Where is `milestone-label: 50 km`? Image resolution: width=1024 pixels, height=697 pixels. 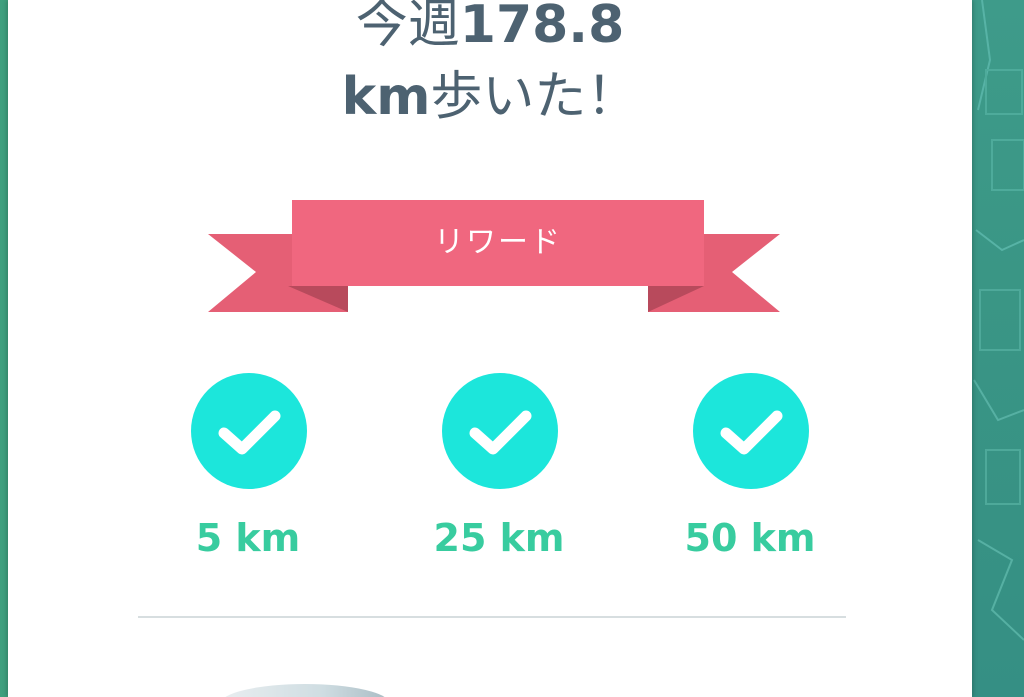
milestone-label: 50 km is located at coordinates (750, 538).